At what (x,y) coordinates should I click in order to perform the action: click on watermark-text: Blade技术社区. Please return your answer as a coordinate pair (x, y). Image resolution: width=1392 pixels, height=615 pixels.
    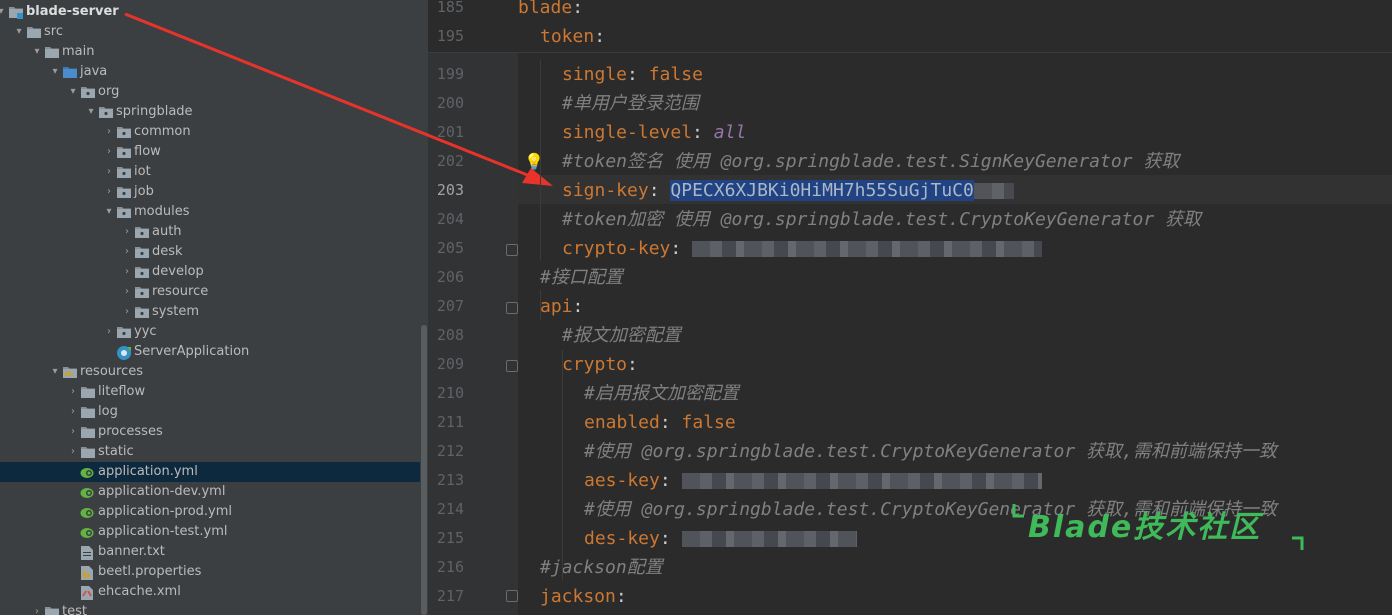
    Looking at the image, I should click on (1145, 527).